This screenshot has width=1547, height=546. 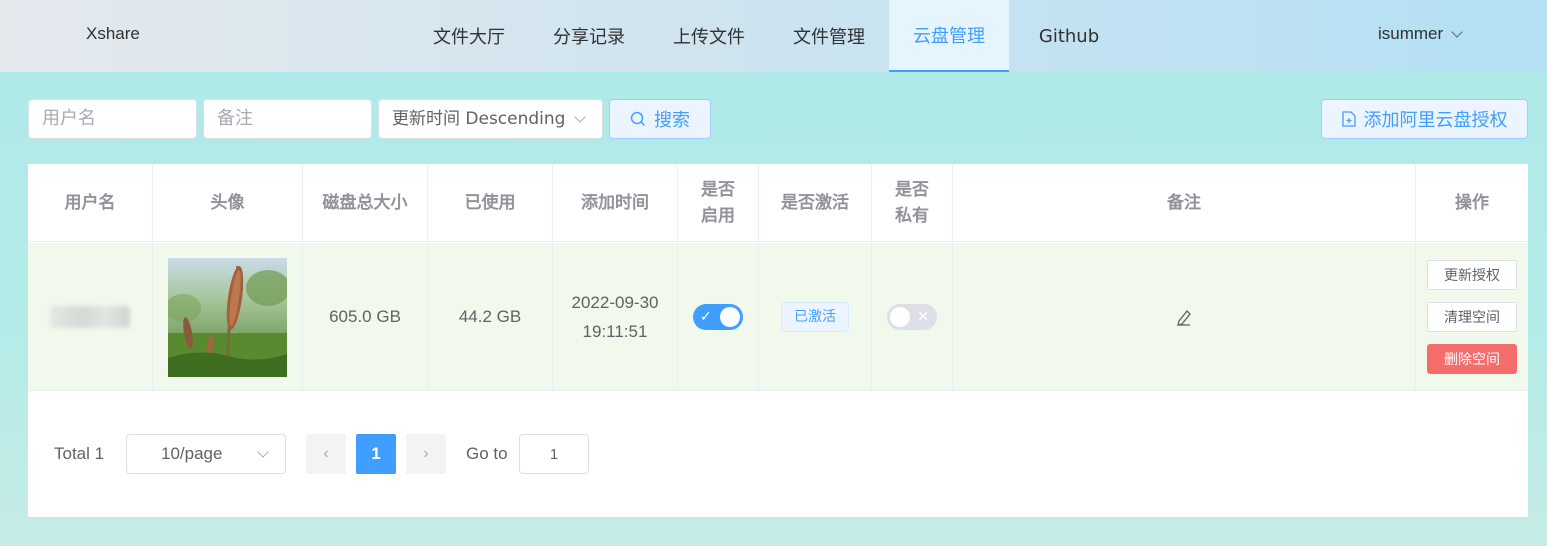 I want to click on edit-pencil-icon, so click(x=1184, y=317).